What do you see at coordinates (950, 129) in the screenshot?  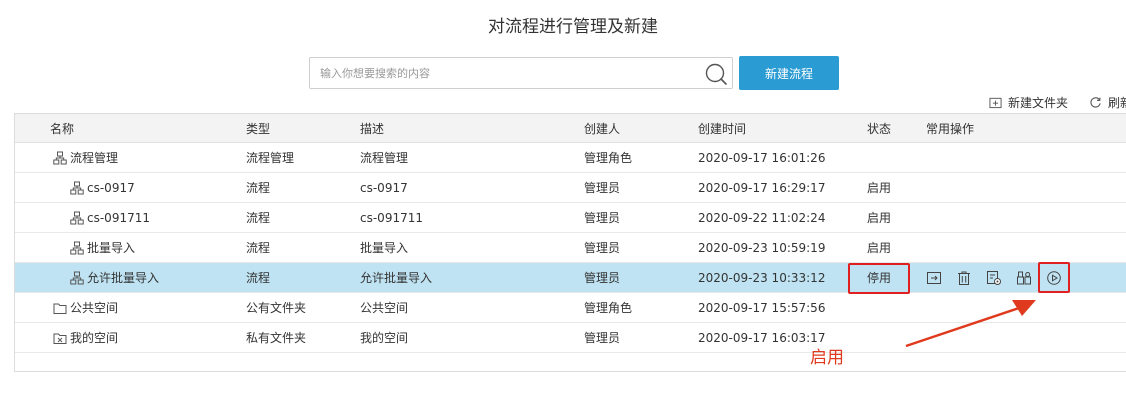 I see `column-header-operations: 常用操作` at bounding box center [950, 129].